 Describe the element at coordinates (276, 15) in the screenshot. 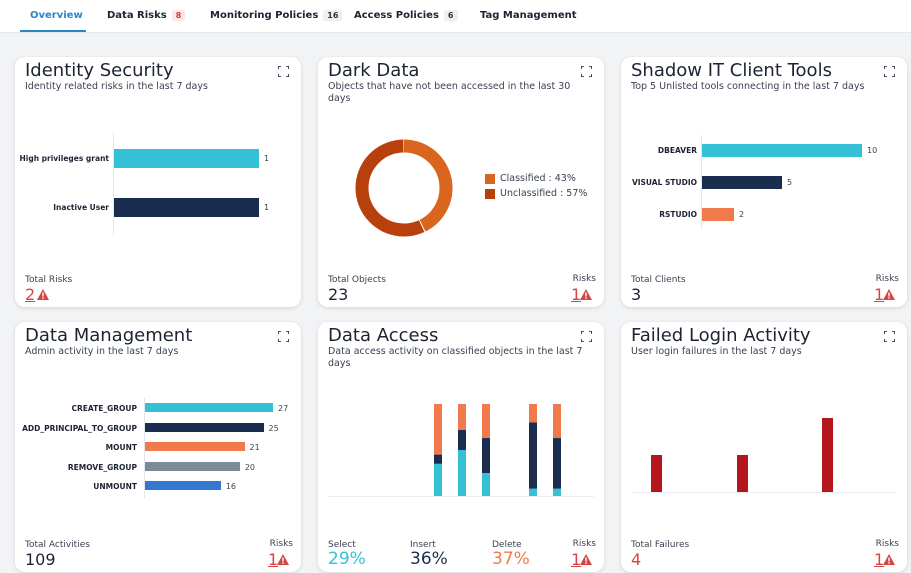

I see `tab-monitoring-policies: Monitoring Policies 16` at that location.